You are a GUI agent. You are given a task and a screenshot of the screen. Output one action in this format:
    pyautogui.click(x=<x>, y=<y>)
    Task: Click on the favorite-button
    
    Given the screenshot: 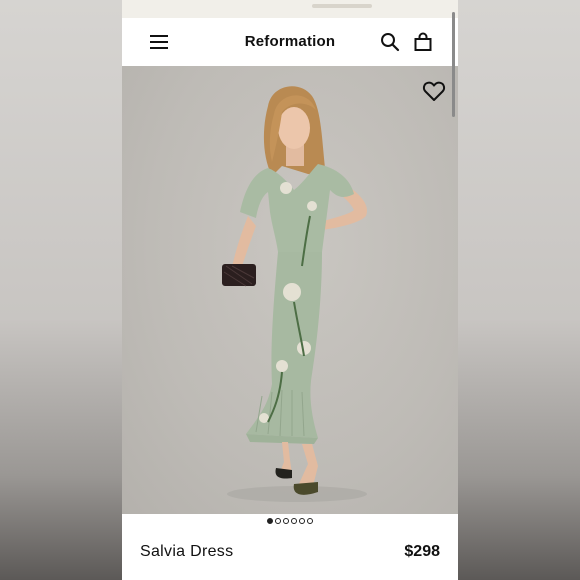 What is the action you would take?
    pyautogui.click(x=435, y=92)
    